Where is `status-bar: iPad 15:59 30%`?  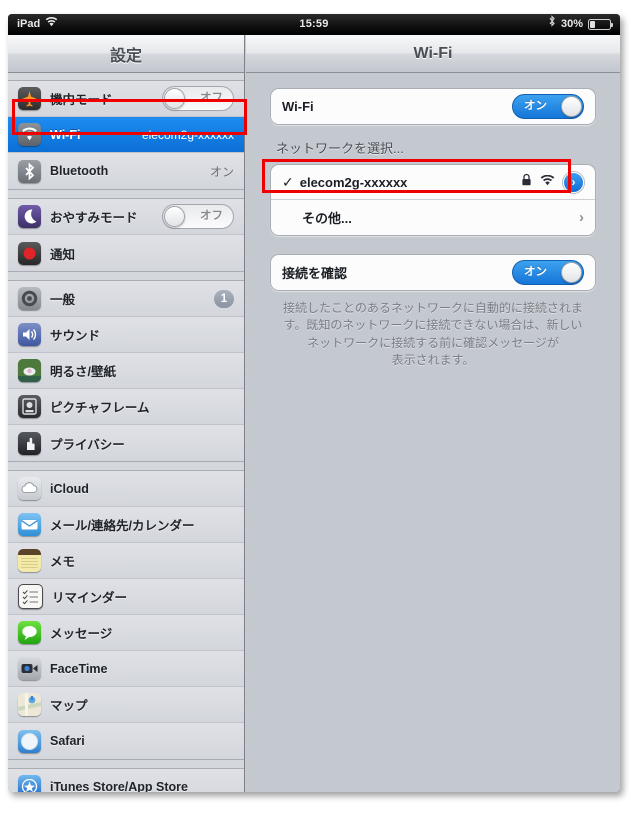
status-bar: iPad 15:59 30% is located at coordinates (314, 24).